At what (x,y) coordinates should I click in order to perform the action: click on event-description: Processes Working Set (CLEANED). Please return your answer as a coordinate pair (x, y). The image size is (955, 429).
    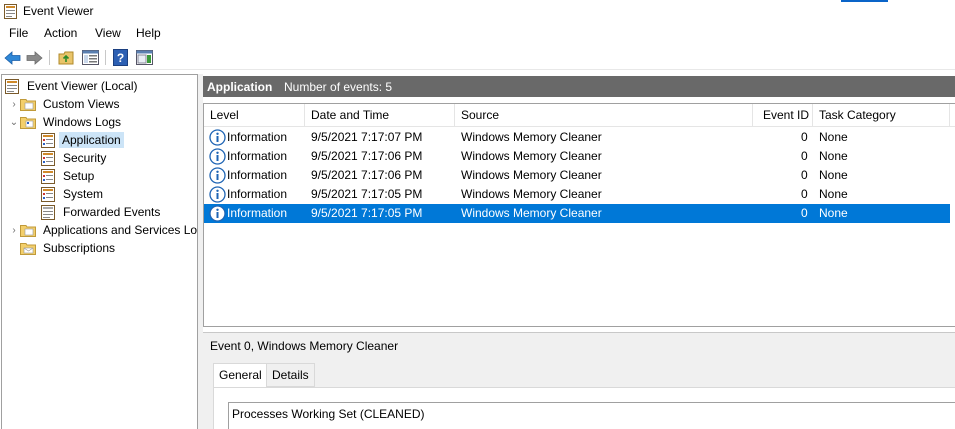
    Looking at the image, I should click on (328, 414).